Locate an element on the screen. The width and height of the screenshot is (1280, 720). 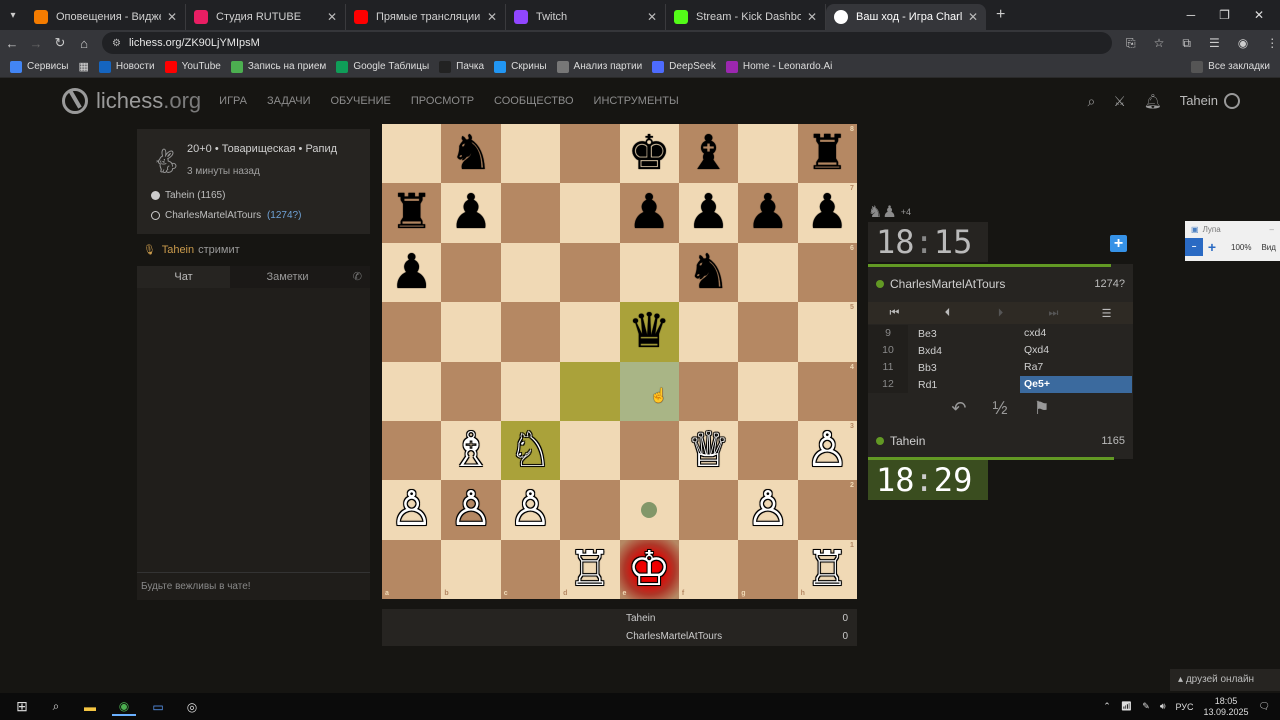
square-c1 is located at coordinates (530, 569).